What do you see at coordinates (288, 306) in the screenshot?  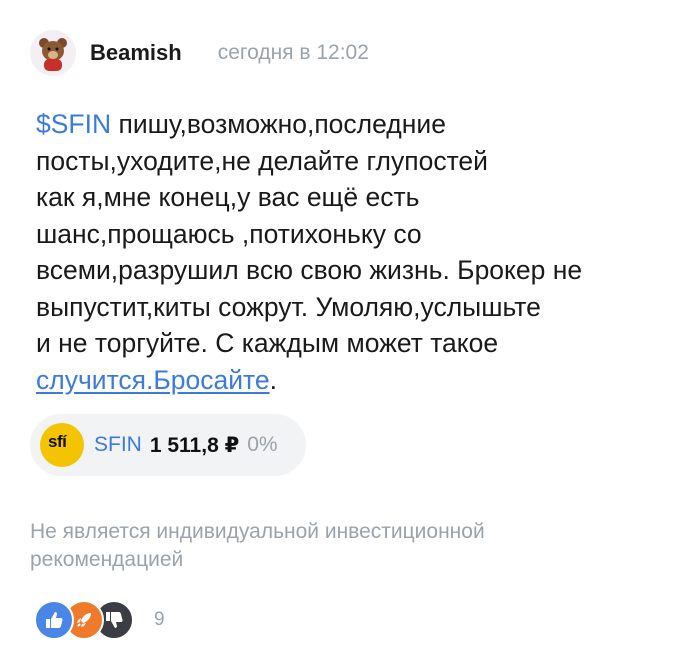 I see `post-line: выпустит,киты сожрут. Умоляю,услышьте` at bounding box center [288, 306].